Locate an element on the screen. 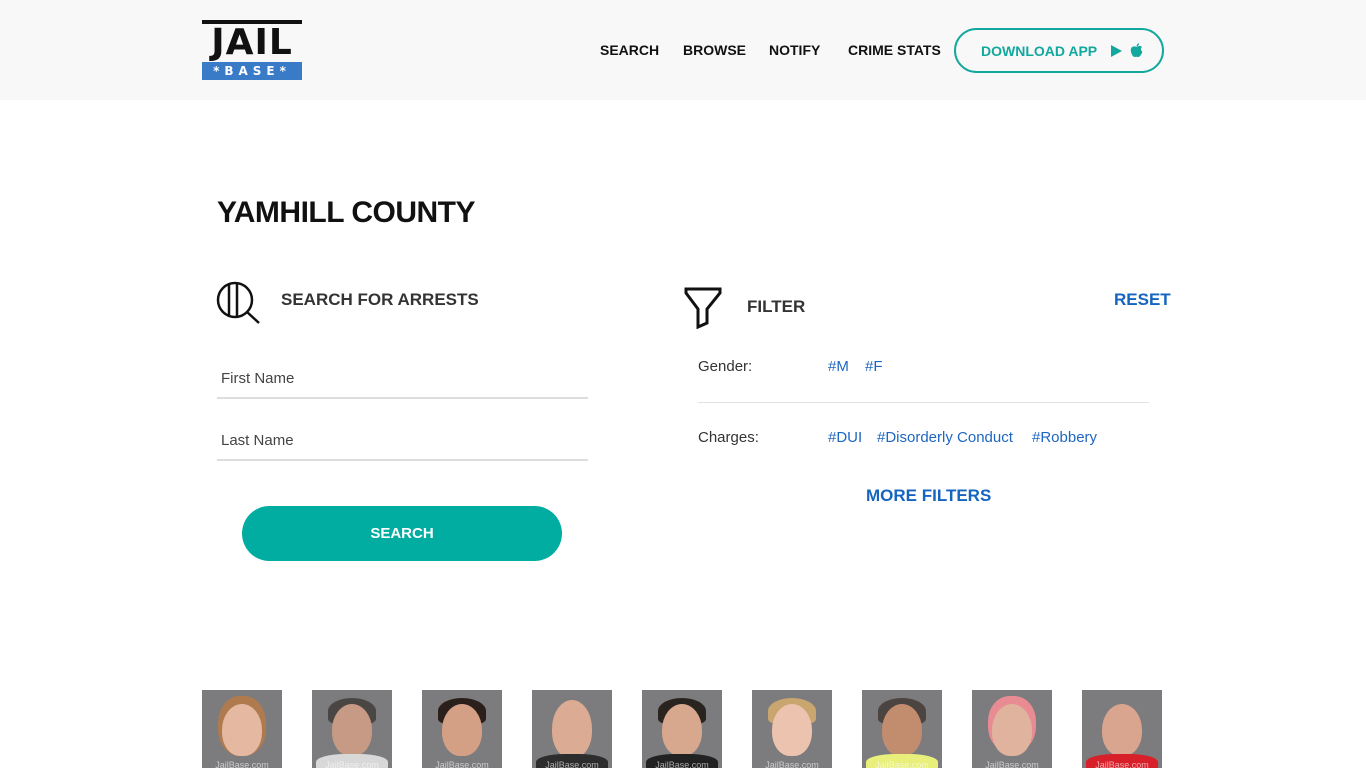  charge-tag-robbery: #Robbery is located at coordinates (1064, 437).